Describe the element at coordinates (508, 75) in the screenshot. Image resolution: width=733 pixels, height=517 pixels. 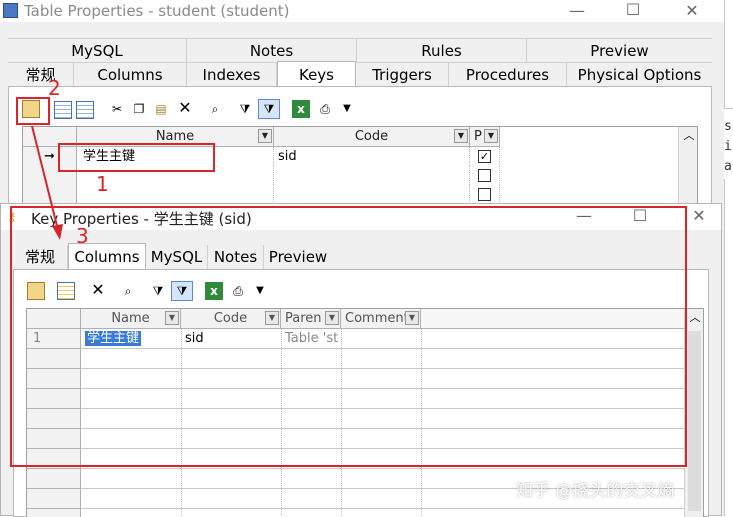
I see `tab-procedures: Procedures` at that location.